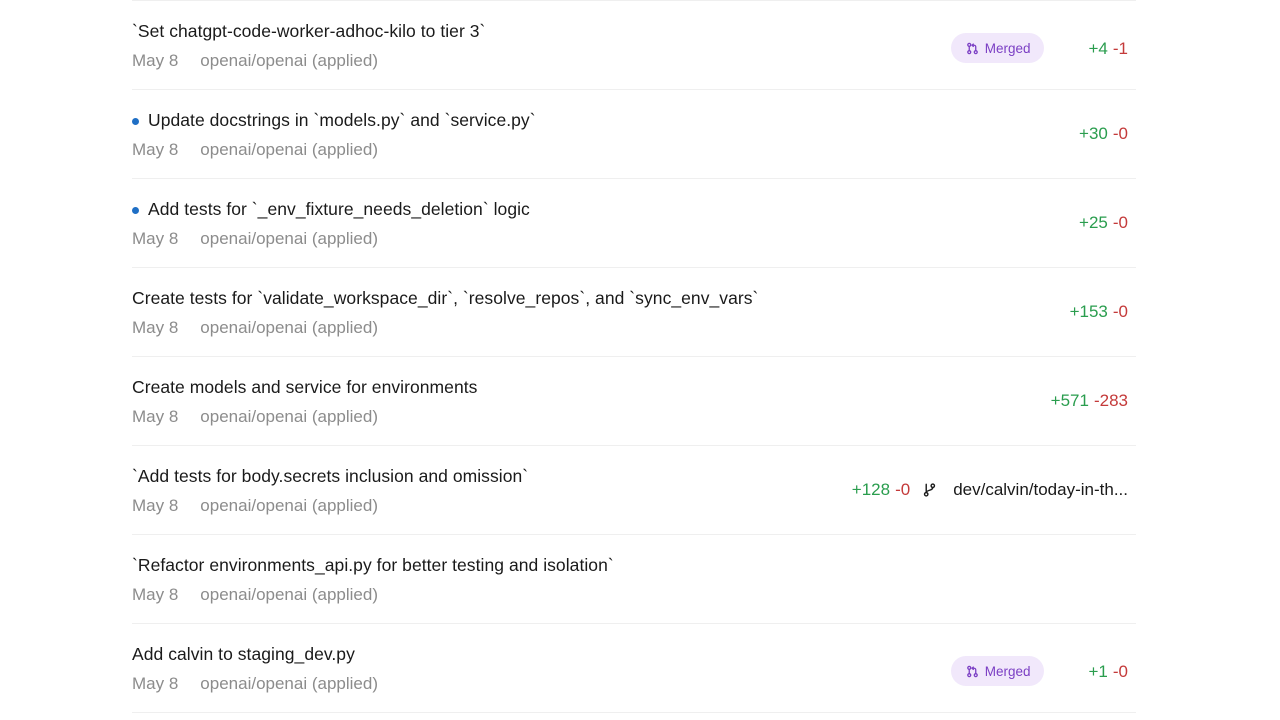  I want to click on task-stats: +571 -283, so click(1089, 401).